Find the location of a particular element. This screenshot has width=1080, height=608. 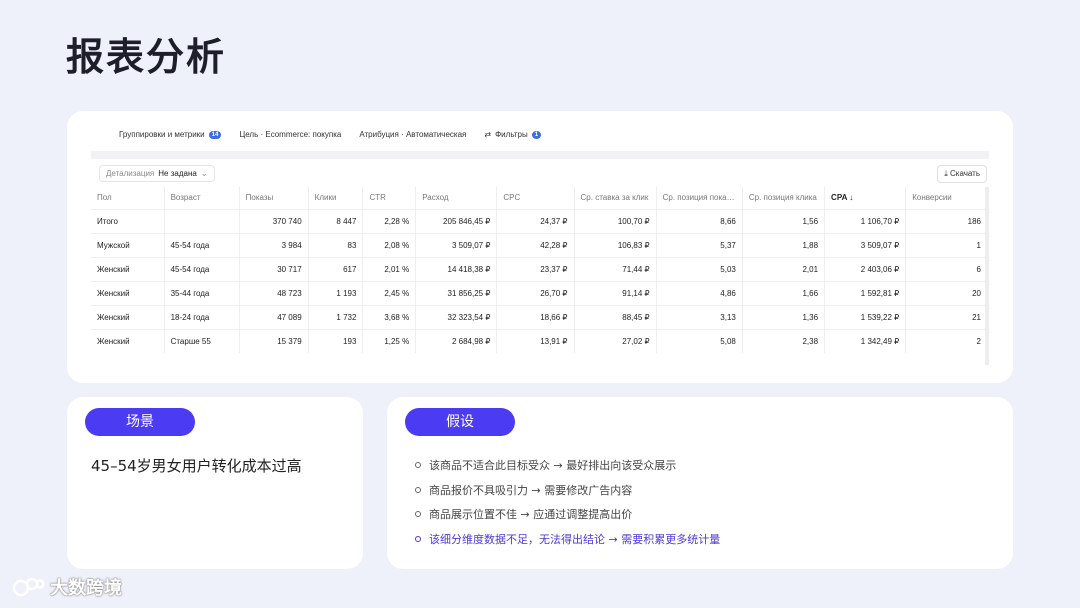

download-button: ⤓ Скачать is located at coordinates (962, 174).